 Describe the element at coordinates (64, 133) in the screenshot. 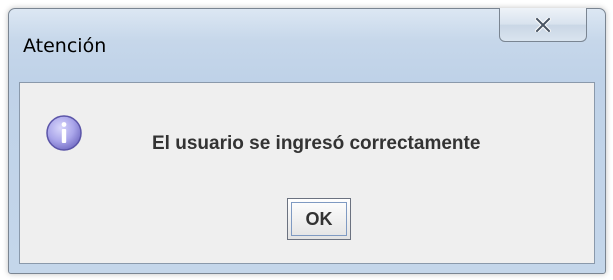

I see `information-icon` at that location.